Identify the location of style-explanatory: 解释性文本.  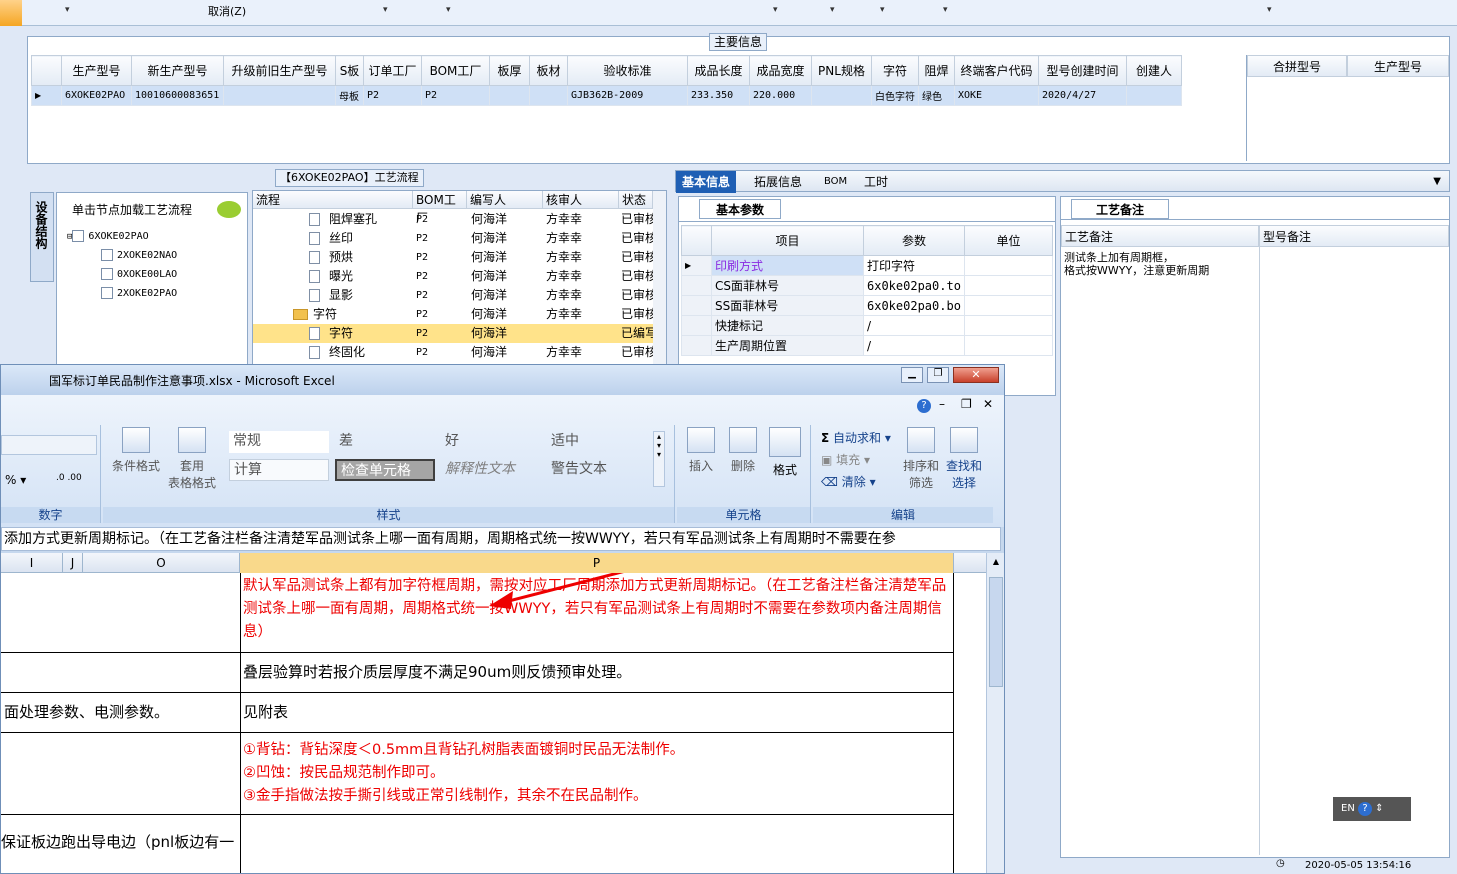
(491, 470).